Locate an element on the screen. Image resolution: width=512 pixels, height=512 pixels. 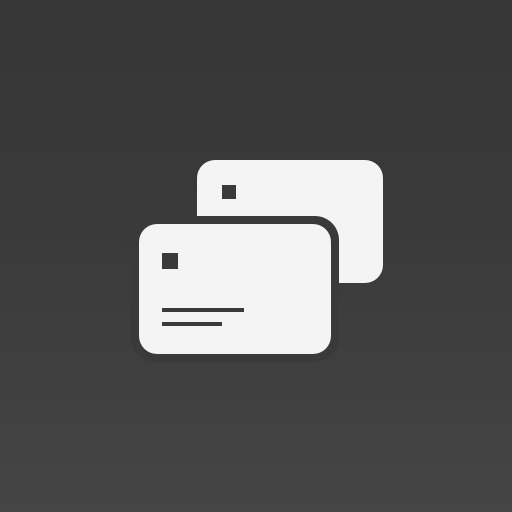
back-card-stamp is located at coordinates (229, 192).